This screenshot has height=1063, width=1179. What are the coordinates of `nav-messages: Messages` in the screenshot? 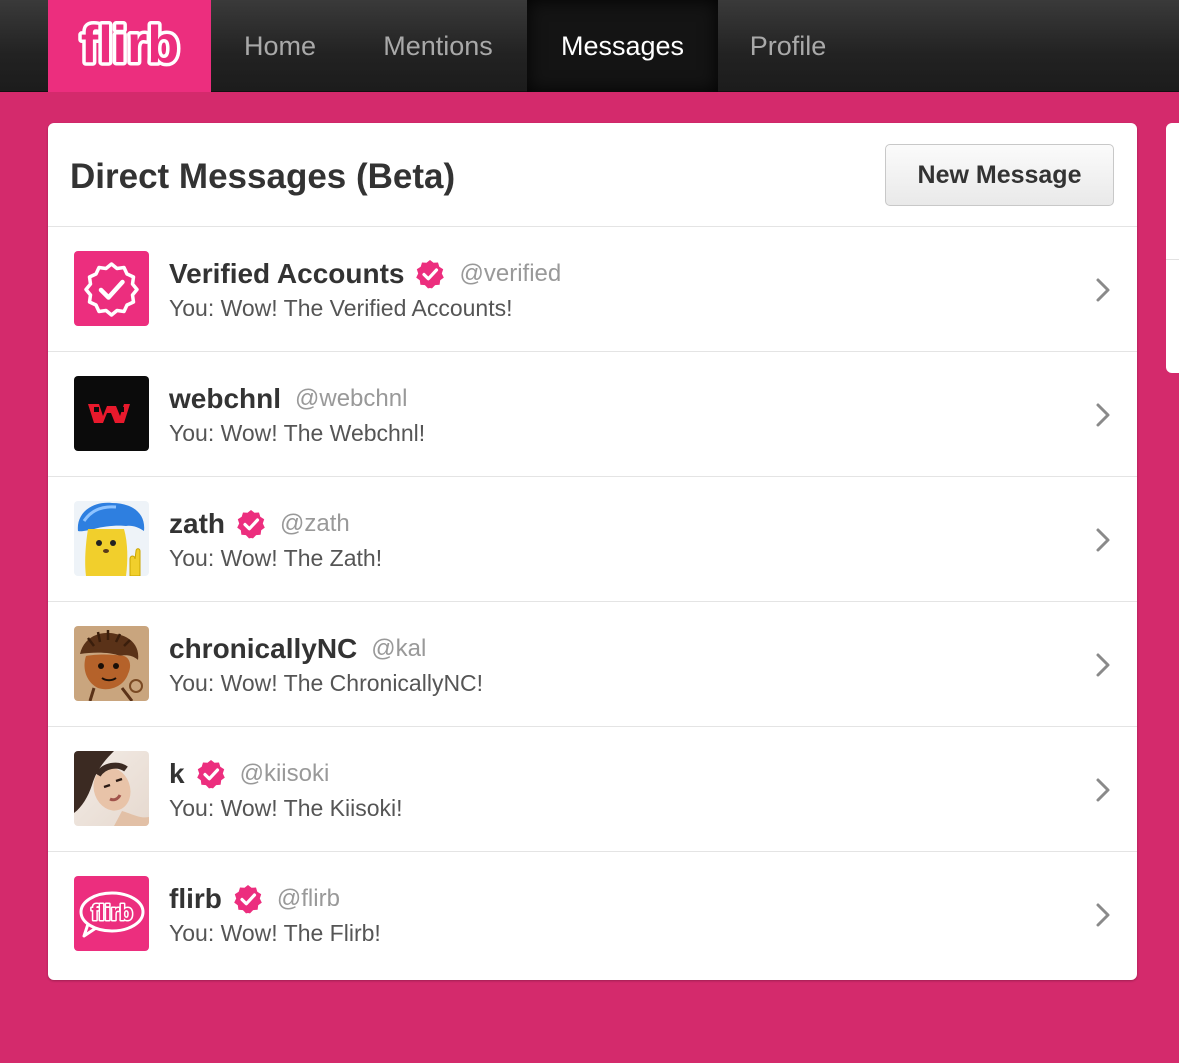 It's located at (622, 46).